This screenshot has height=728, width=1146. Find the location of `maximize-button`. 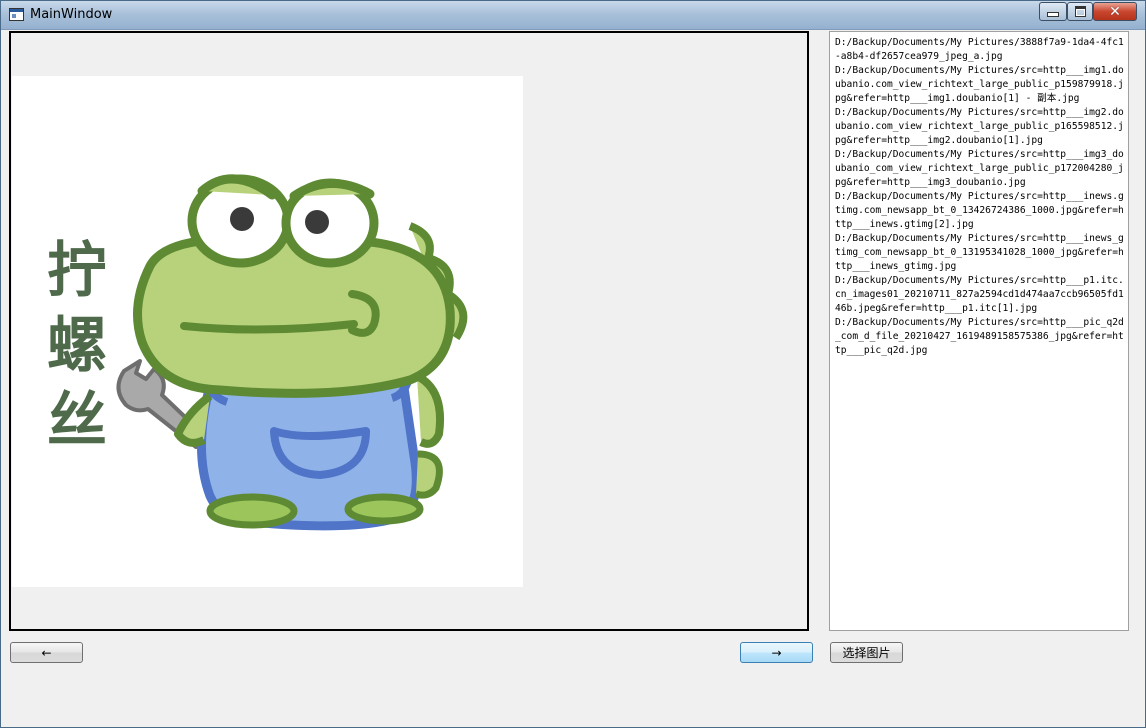

maximize-button is located at coordinates (1080, 11).